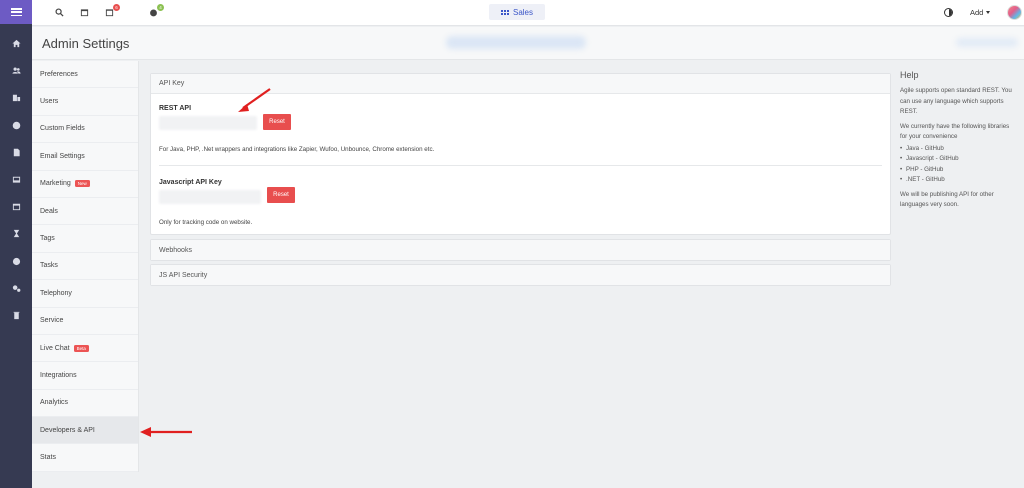 The image size is (1024, 488). I want to click on settings-nav-item: Integrations, so click(85, 376).